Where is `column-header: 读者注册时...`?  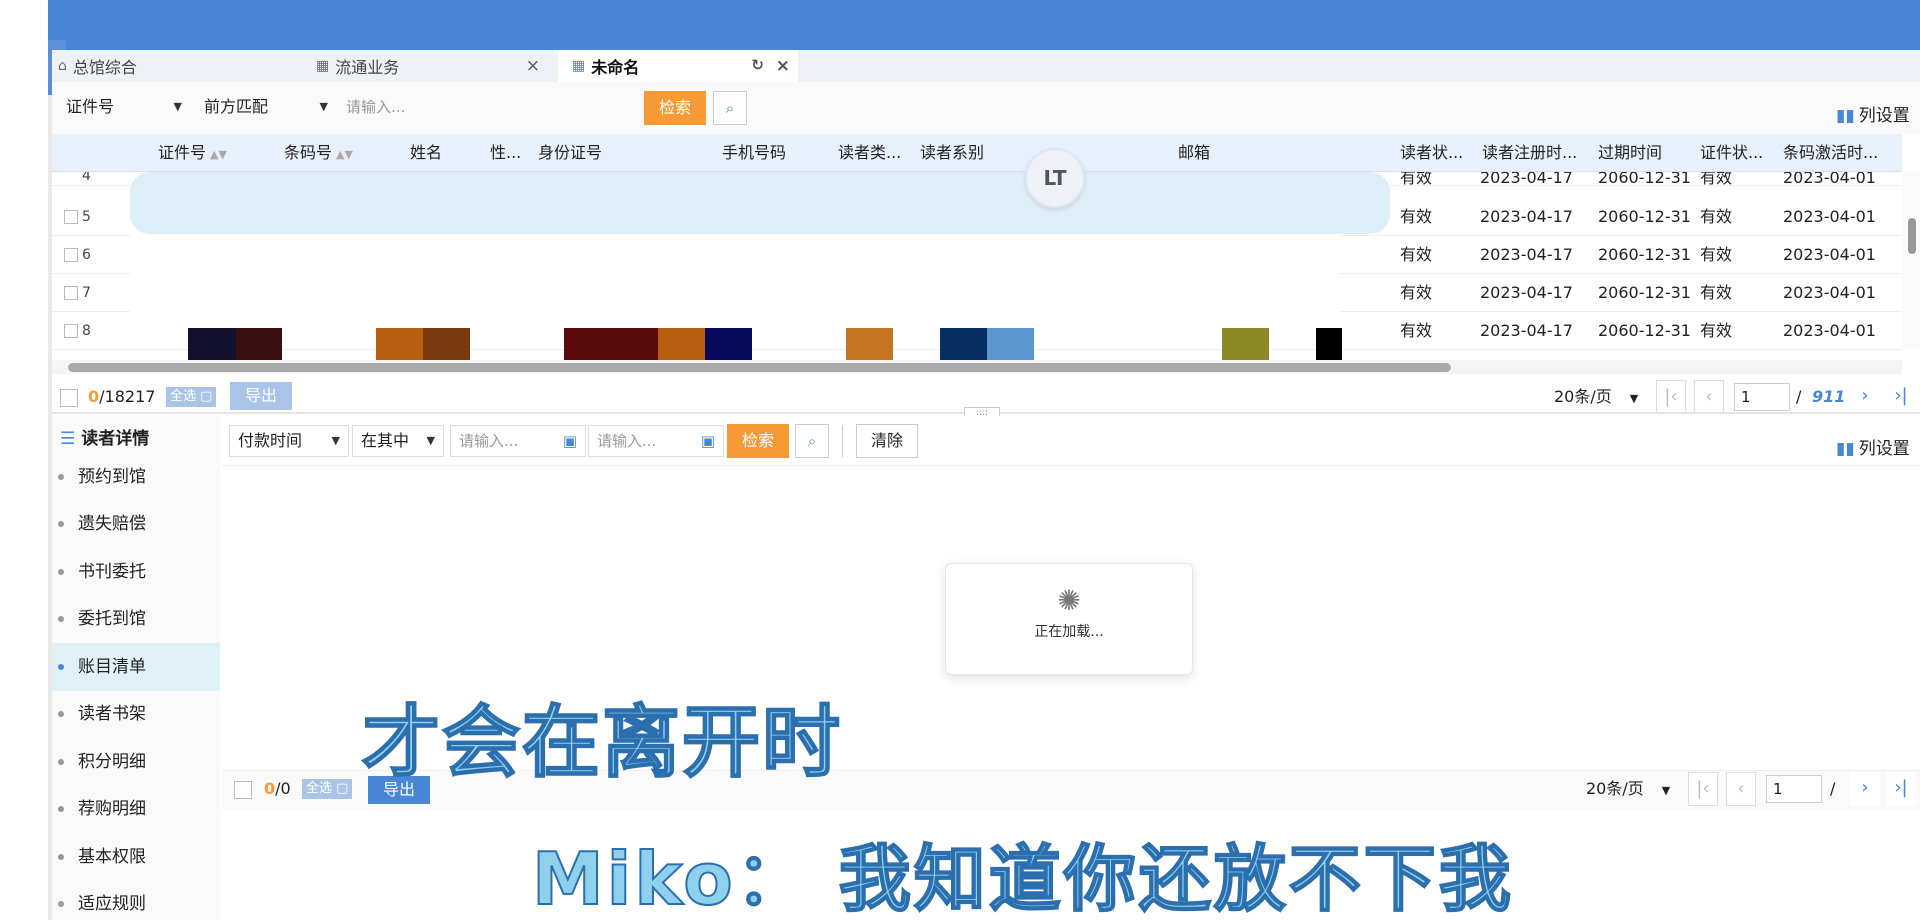 column-header: 读者注册时... is located at coordinates (1538, 153).